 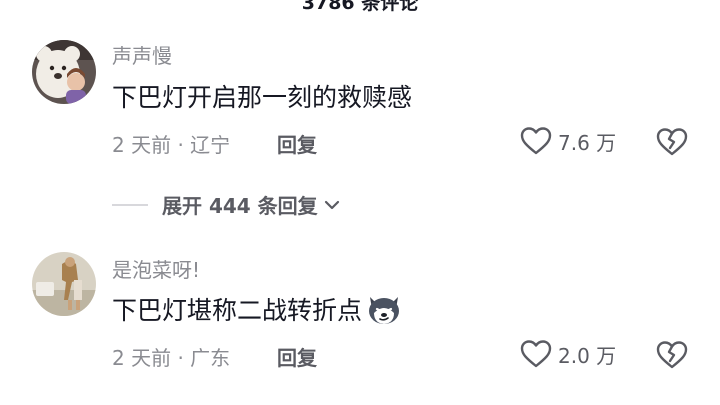 I want to click on avatar, so click(x=64, y=284).